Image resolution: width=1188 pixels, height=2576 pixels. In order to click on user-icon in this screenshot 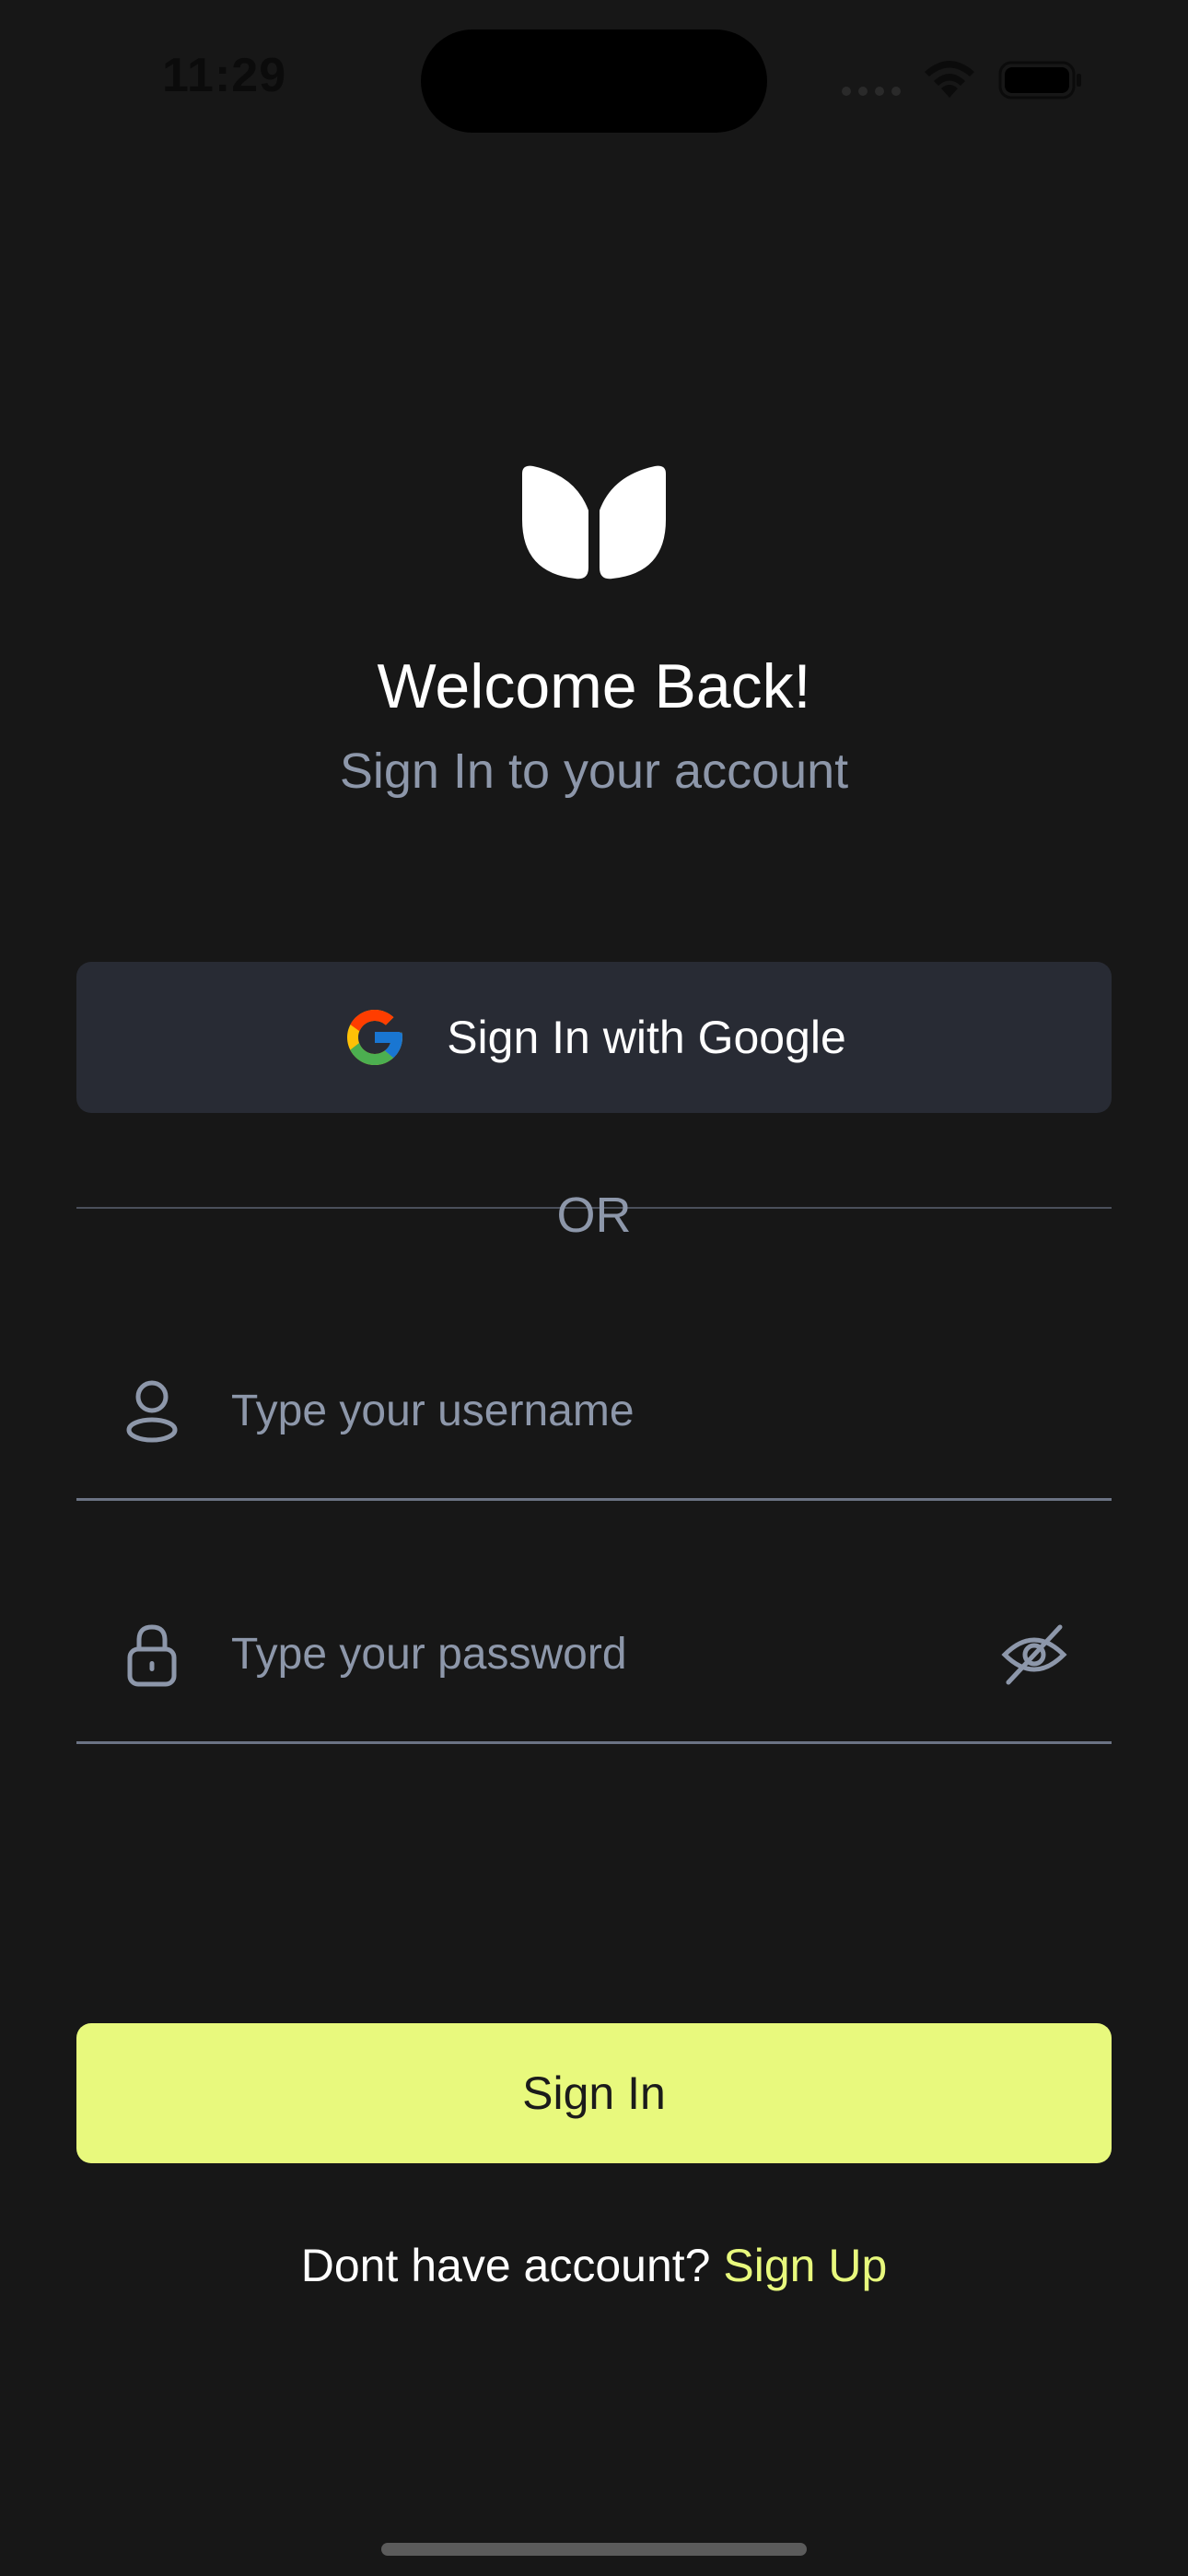, I will do `click(152, 1411)`.